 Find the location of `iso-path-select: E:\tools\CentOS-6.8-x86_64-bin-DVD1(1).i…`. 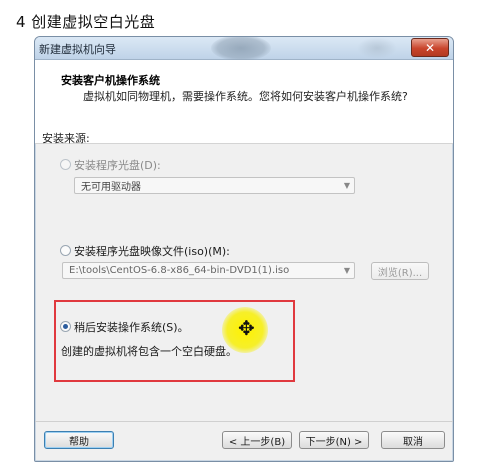

iso-path-select: E:\tools\CentOS-6.8-x86_64-bin-DVD1(1).i… is located at coordinates (208, 270).